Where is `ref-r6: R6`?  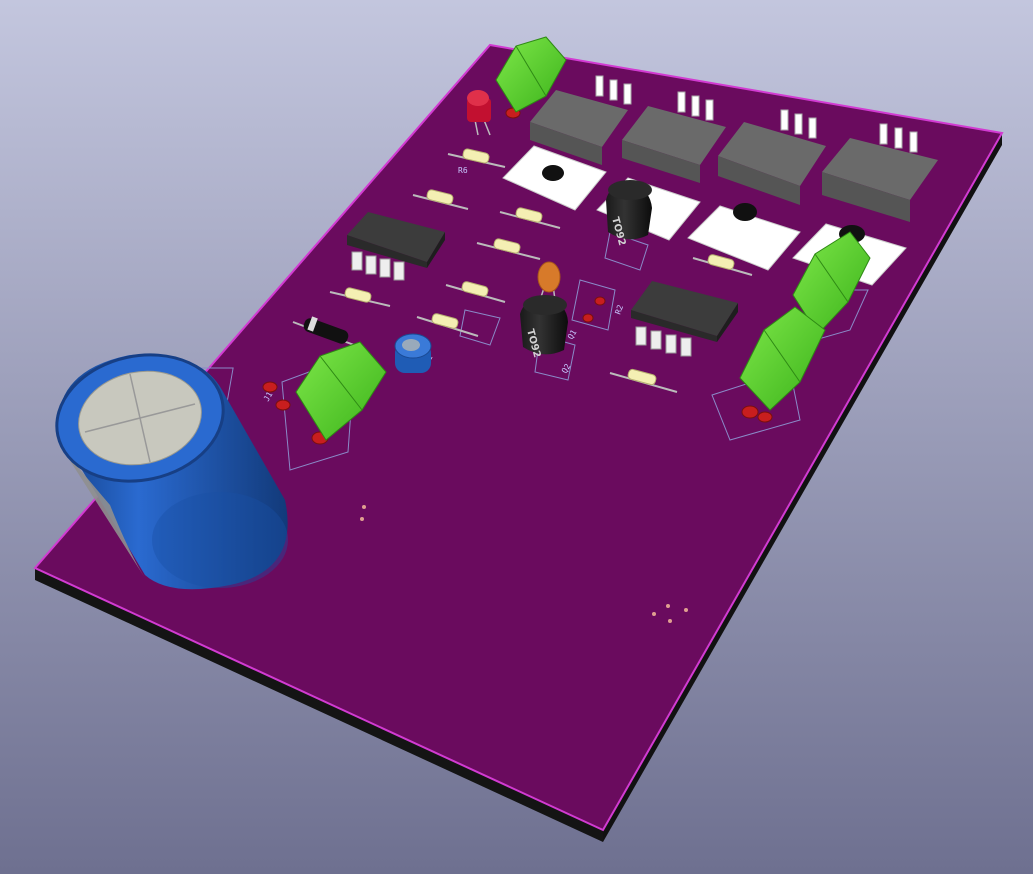 ref-r6: R6 is located at coordinates (463, 170).